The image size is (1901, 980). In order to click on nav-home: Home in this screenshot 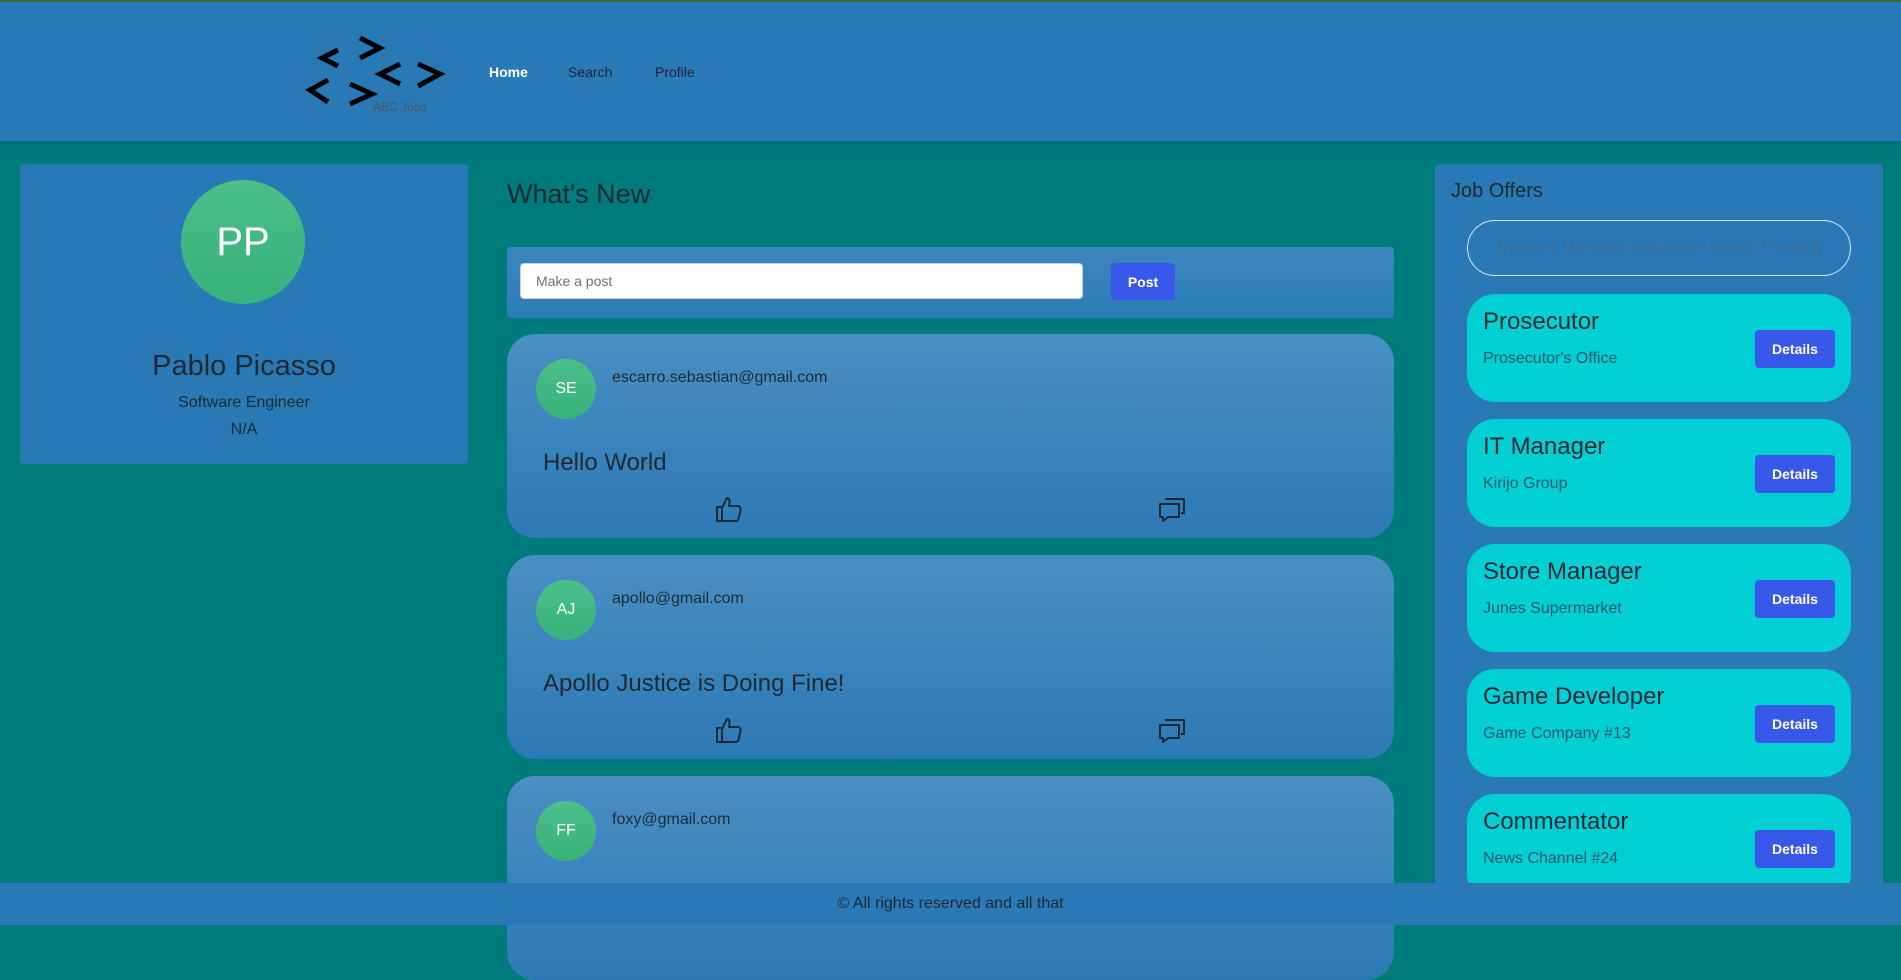, I will do `click(508, 72)`.